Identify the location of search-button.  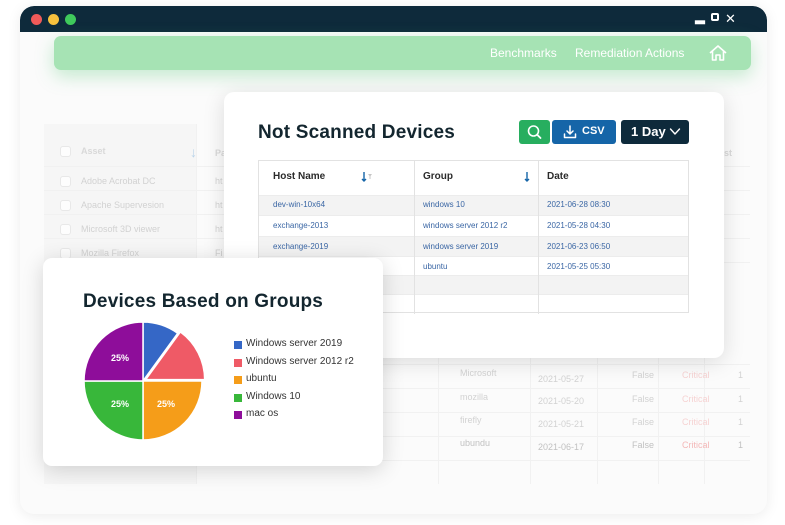
(534, 132).